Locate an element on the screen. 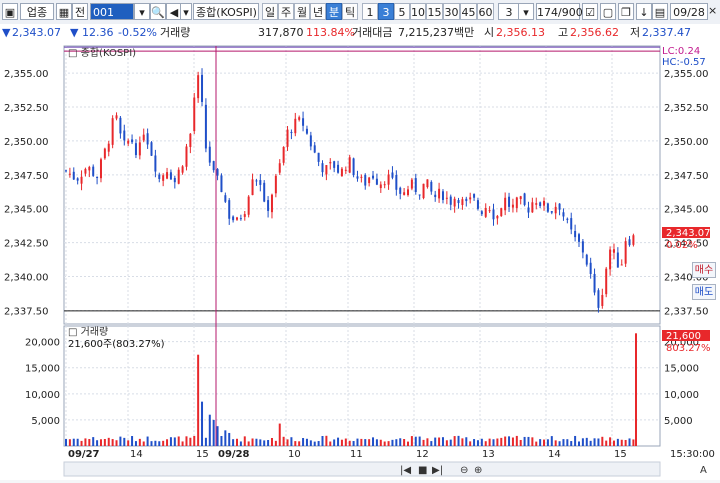 This screenshot has width=720, height=483. low-label: 저 is located at coordinates (635, 32).